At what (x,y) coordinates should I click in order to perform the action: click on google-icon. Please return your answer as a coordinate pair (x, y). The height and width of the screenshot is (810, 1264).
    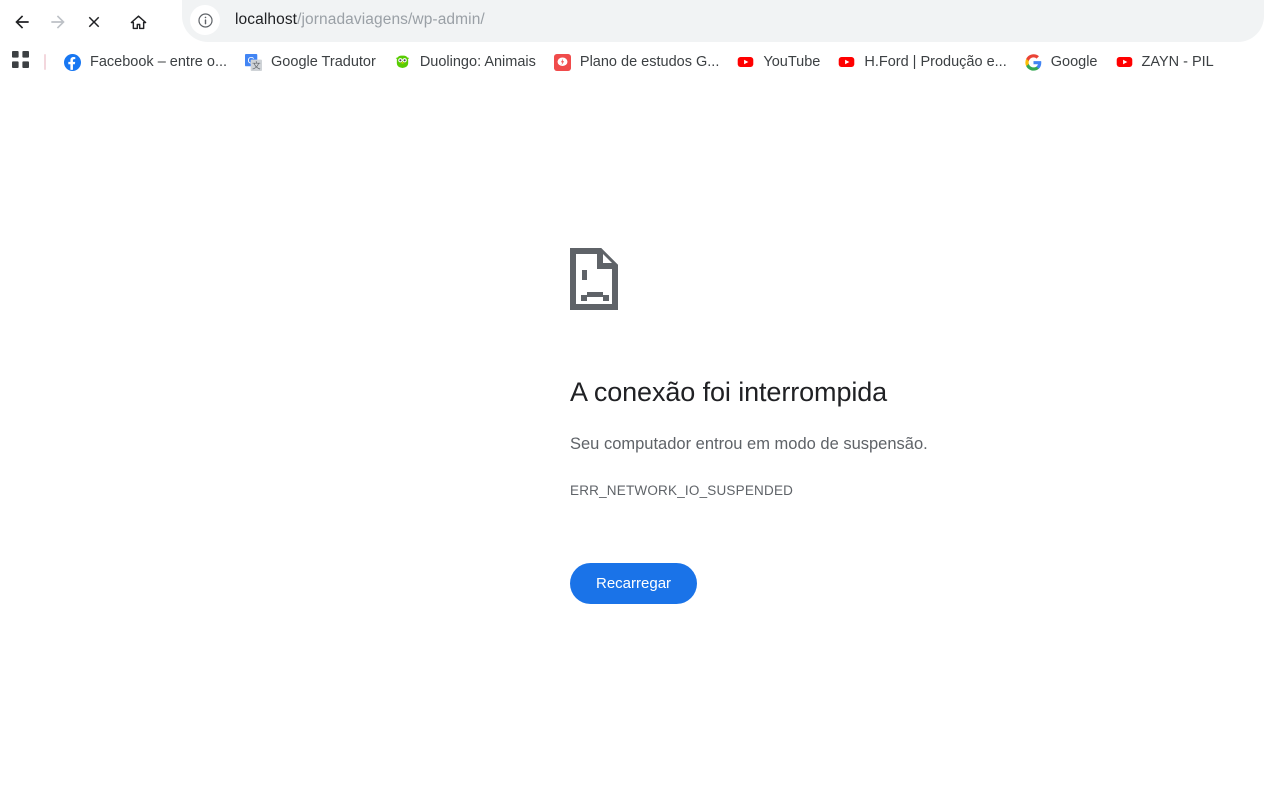
    Looking at the image, I should click on (1033, 62).